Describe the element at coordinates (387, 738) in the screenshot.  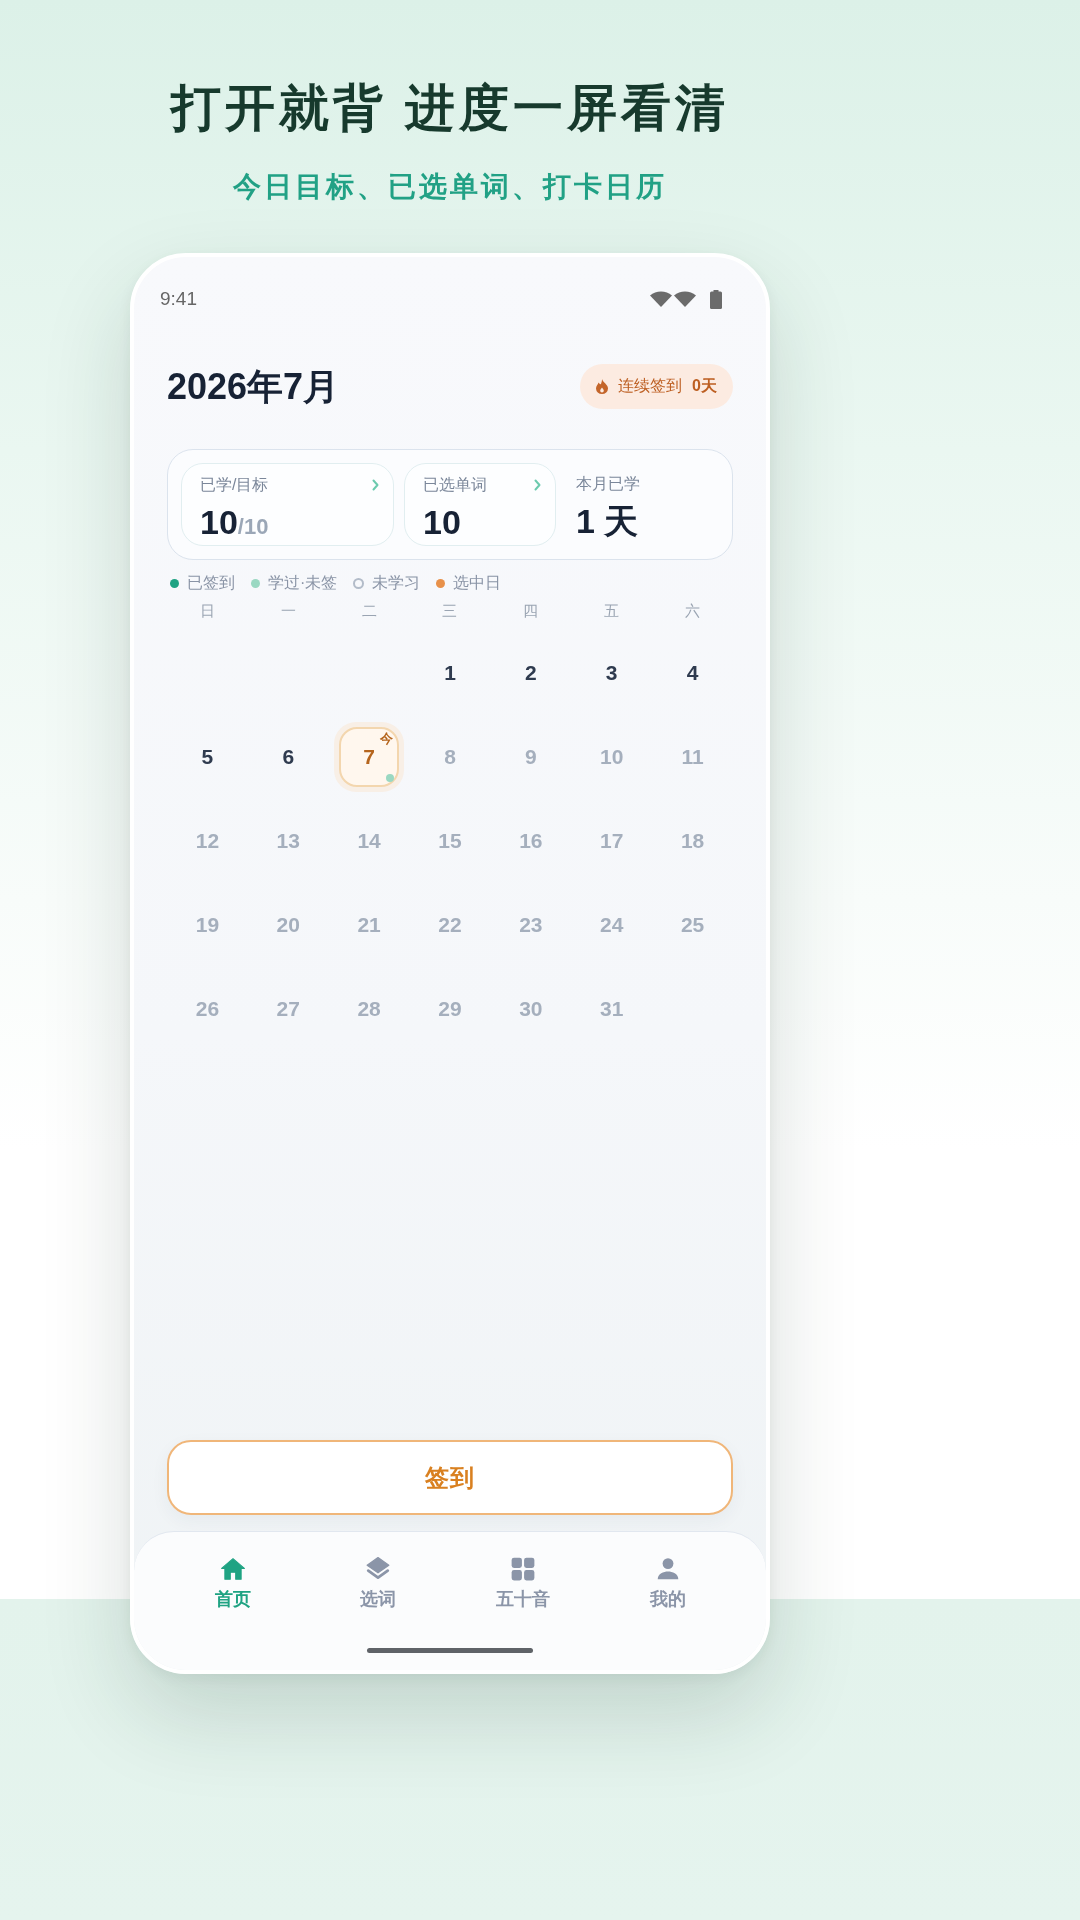
I see `today-label: 今` at that location.